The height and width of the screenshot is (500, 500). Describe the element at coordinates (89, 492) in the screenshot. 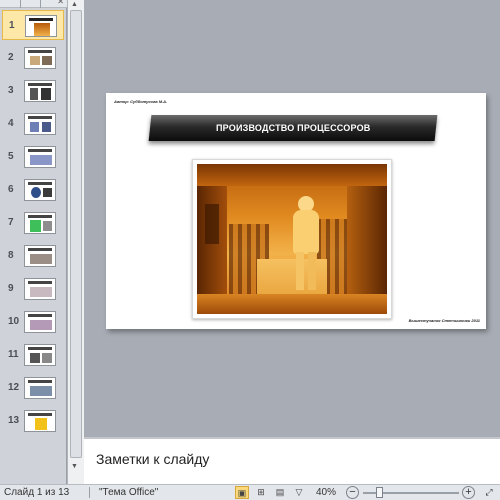

I see `status-divider` at that location.